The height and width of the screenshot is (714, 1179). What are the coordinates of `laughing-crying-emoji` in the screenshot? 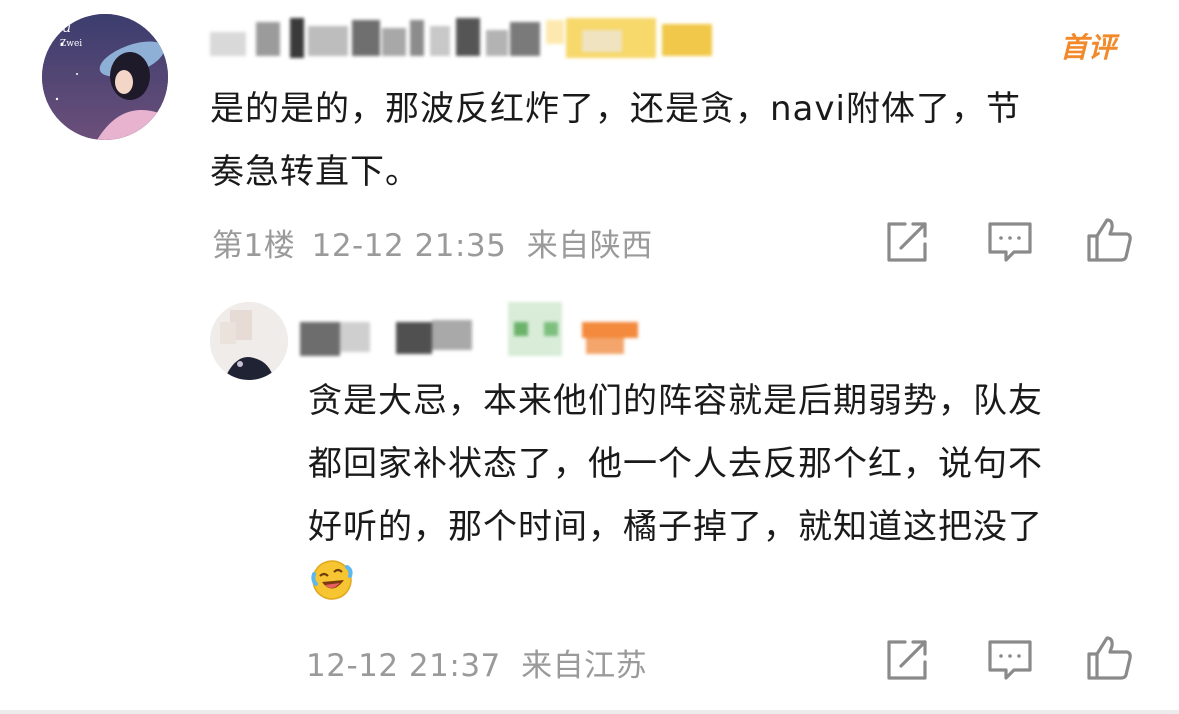 It's located at (332, 580).